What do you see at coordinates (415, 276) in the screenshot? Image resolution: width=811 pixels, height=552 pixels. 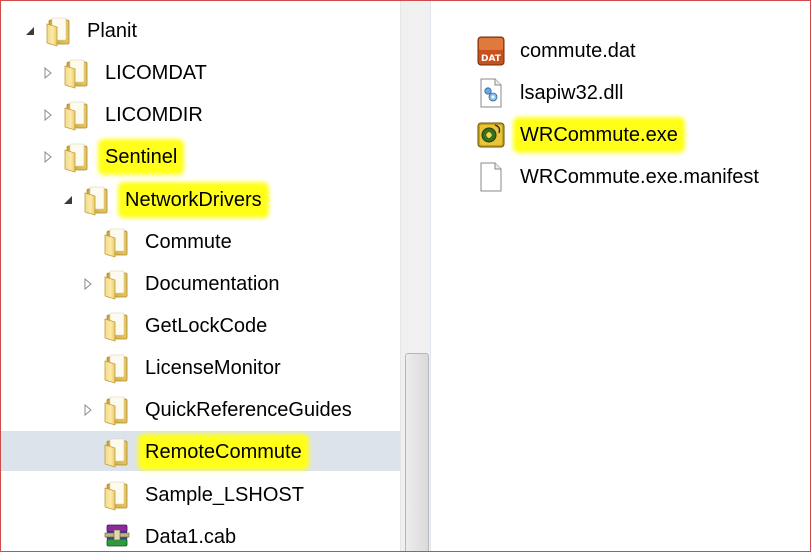 I see `tree-vertical-scrollbar` at bounding box center [415, 276].